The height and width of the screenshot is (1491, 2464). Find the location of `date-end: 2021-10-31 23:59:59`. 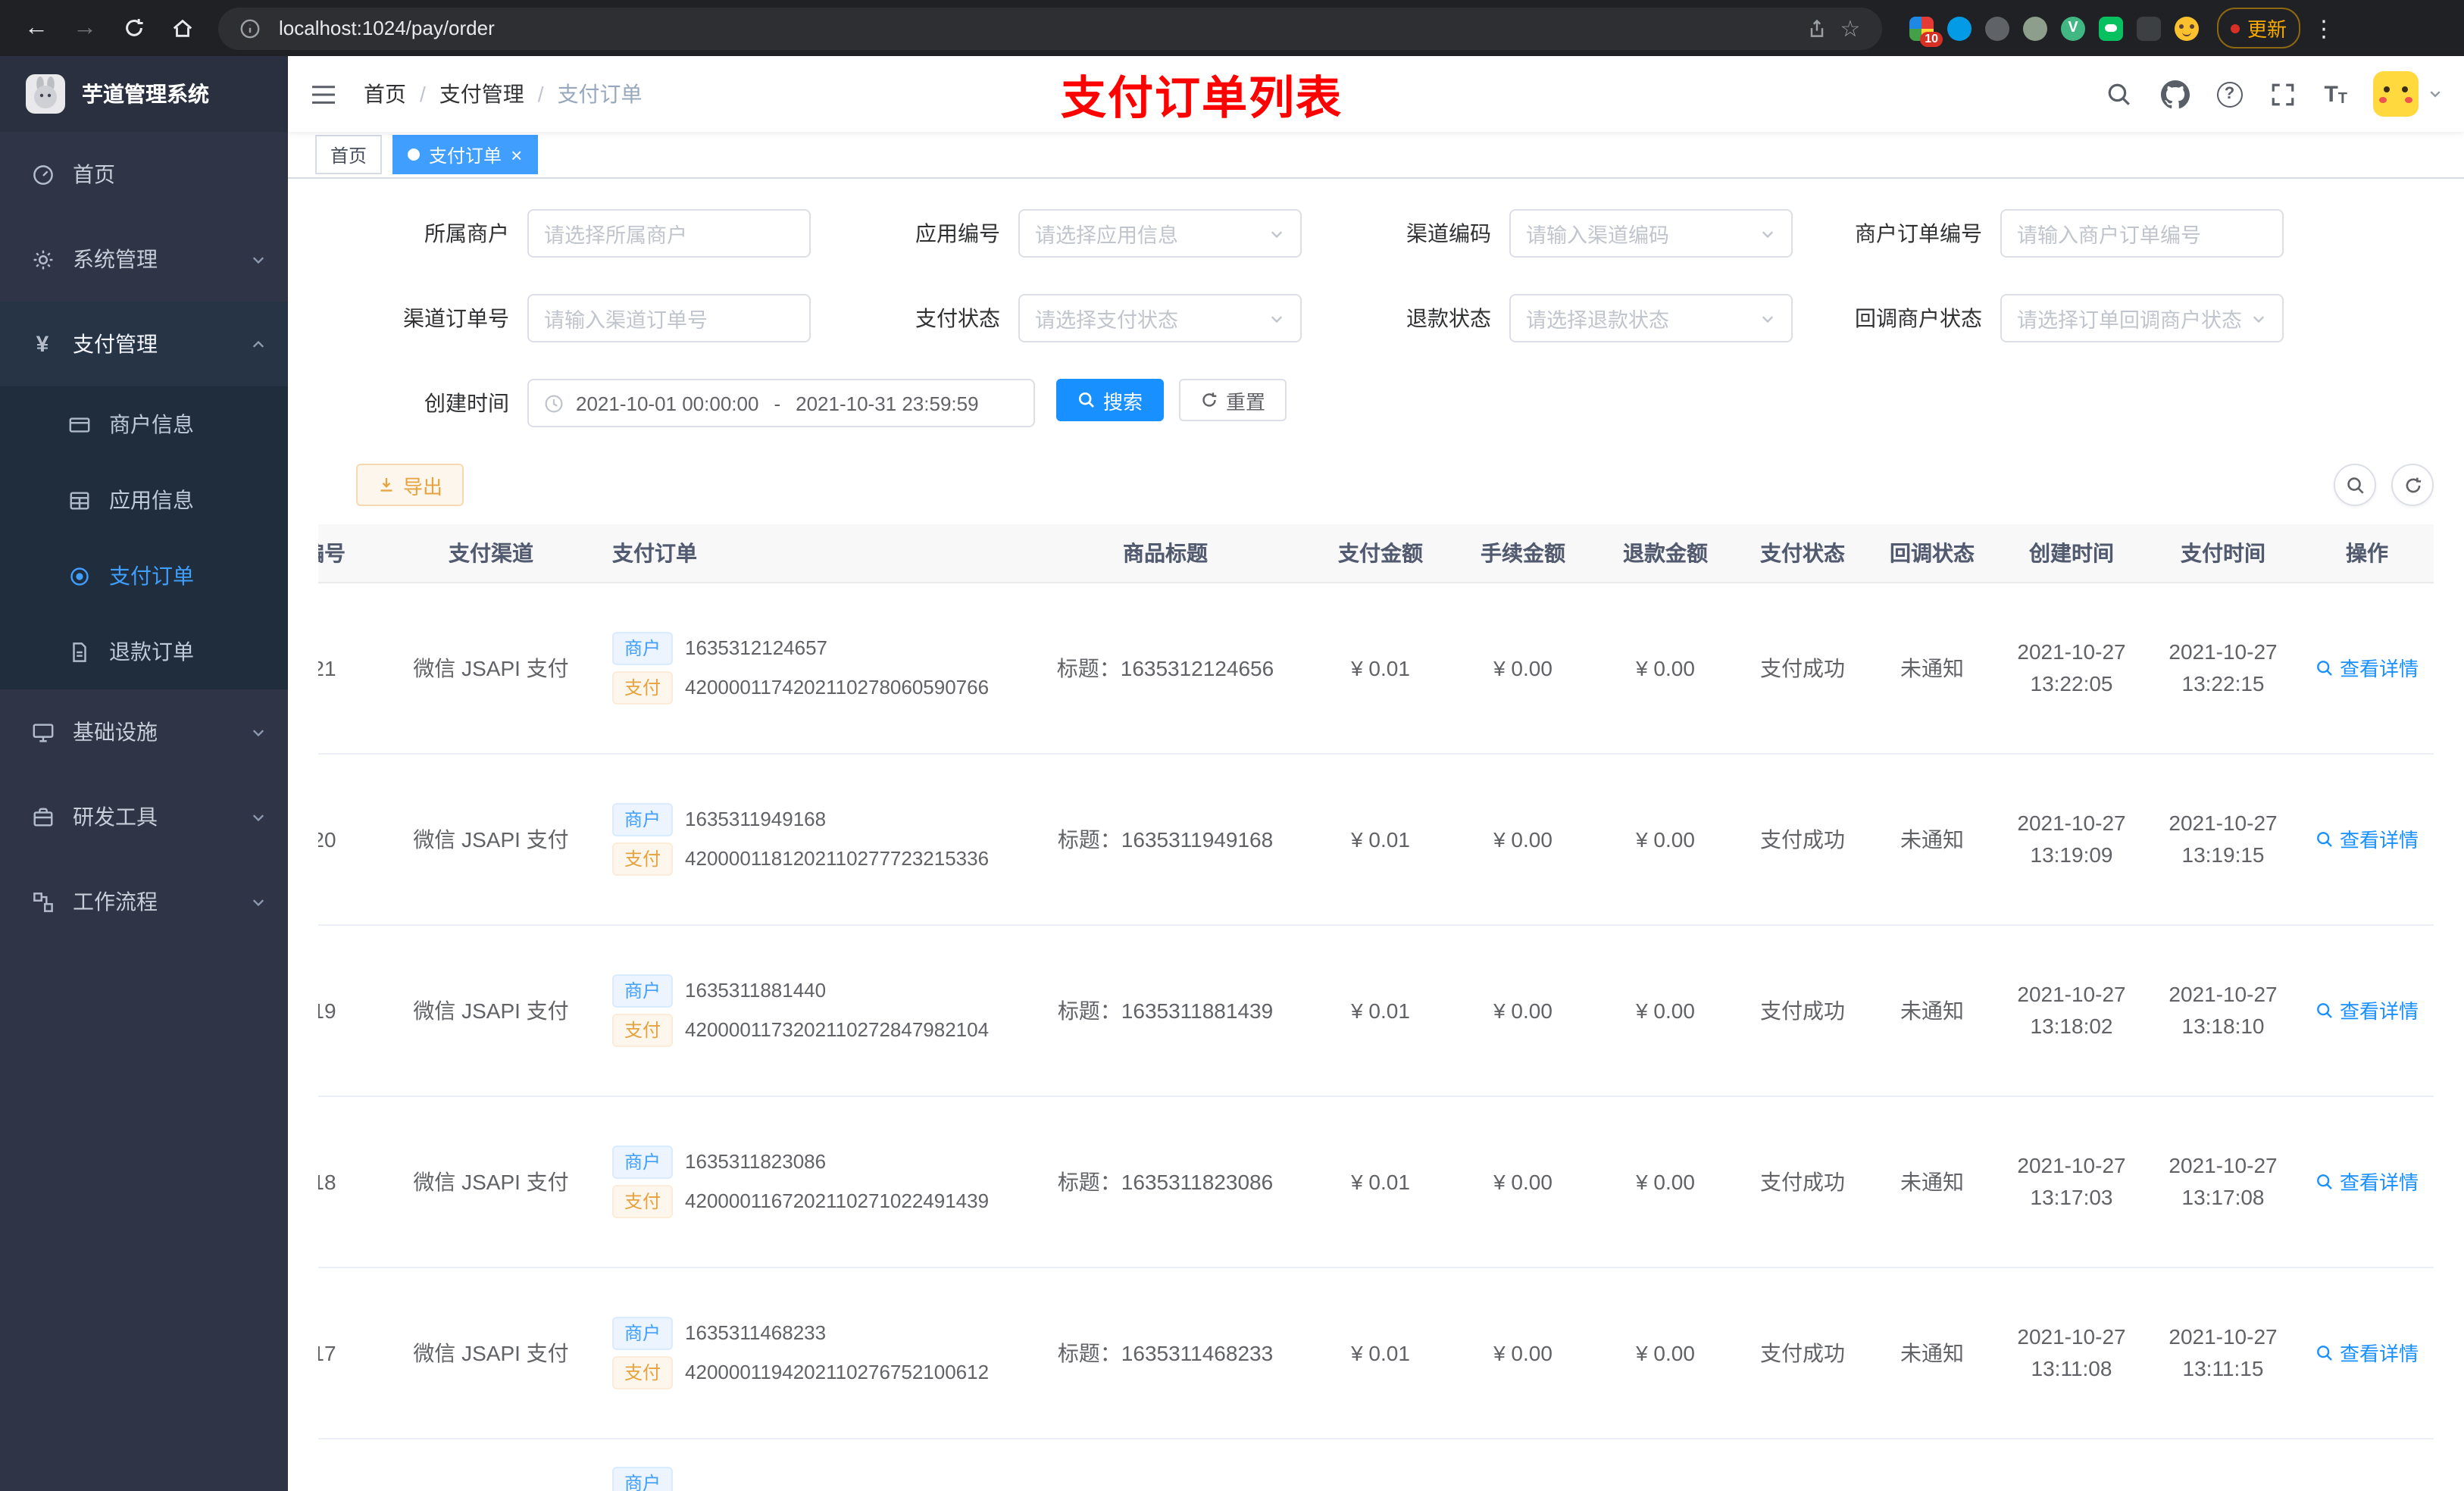

date-end: 2021-10-31 23:59:59 is located at coordinates (887, 403).